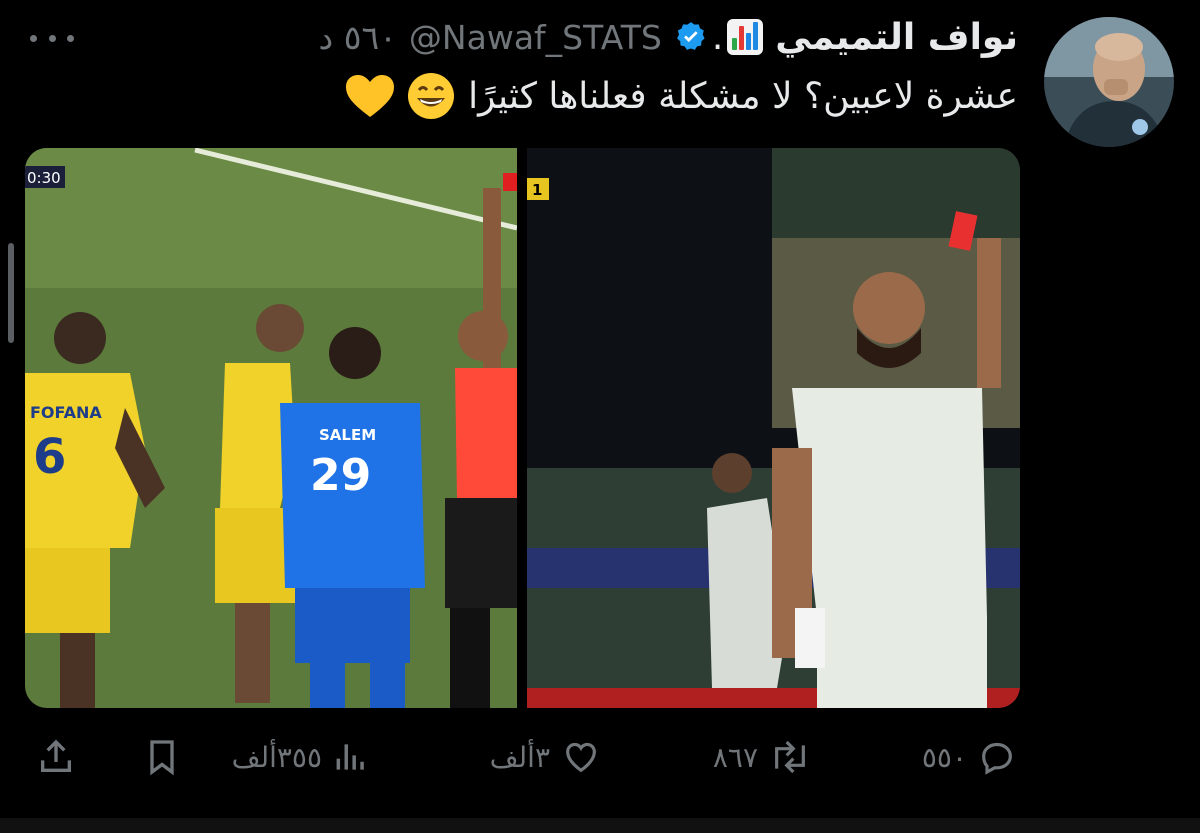 The width and height of the screenshot is (1200, 833). I want to click on tweet-header: نواف التميمي . @Nawaf_STATS ٥٦٠ د, so click(668, 37).